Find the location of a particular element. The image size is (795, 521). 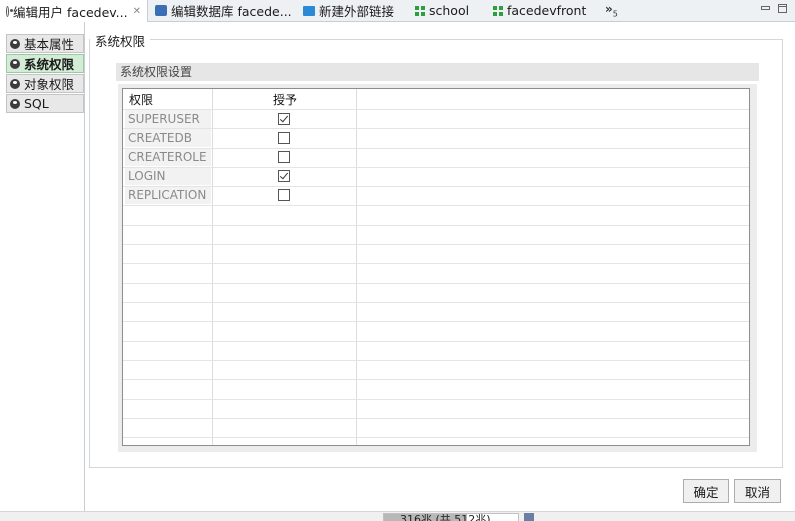

status-bar: 316兆 (共 512兆) is located at coordinates (397, 516).